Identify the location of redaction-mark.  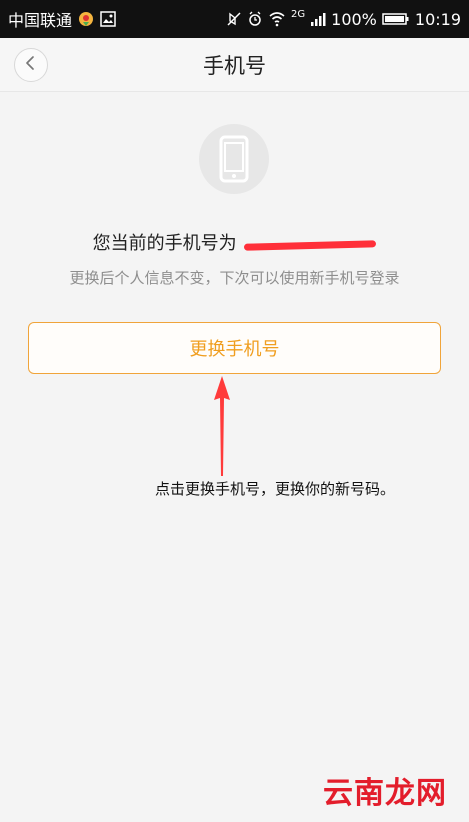
(310, 245).